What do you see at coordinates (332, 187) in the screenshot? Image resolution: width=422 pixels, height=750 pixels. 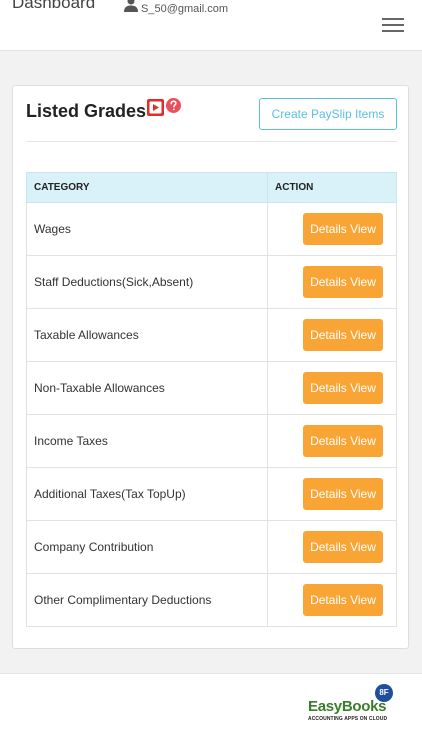 I see `column-header-action: ACTION` at bounding box center [332, 187].